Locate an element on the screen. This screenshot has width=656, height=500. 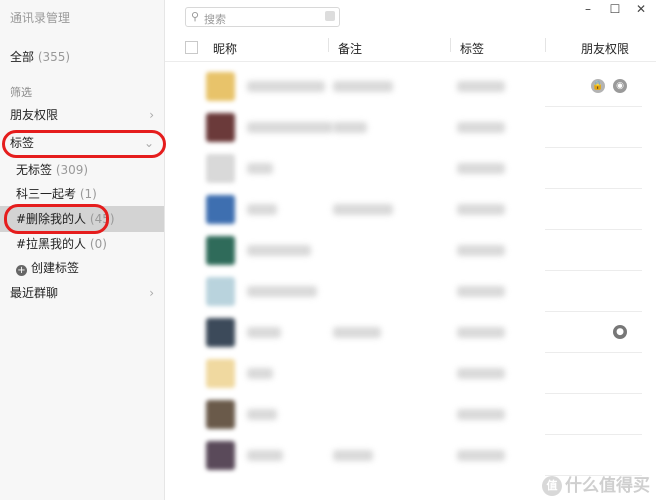
sidebar-item-recent-groups-label: 最近群聊 is located at coordinates (34, 293).